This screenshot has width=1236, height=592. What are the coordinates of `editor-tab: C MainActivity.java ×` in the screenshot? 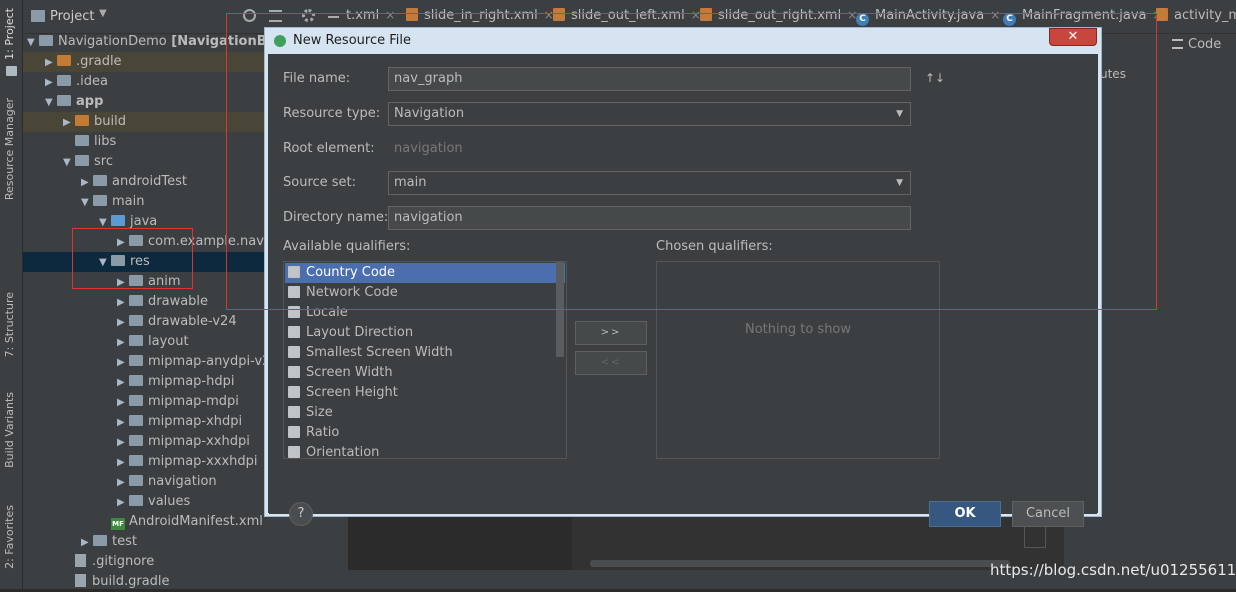 It's located at (928, 17).